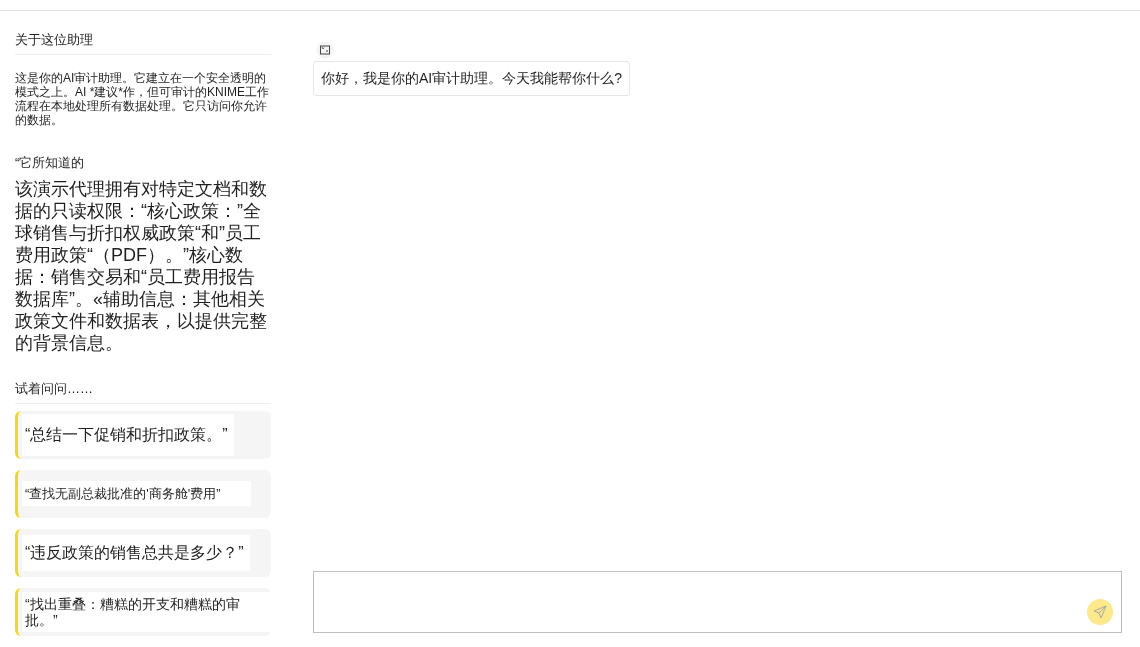  Describe the element at coordinates (325, 50) in the screenshot. I see `sparkle-image-icon` at that location.